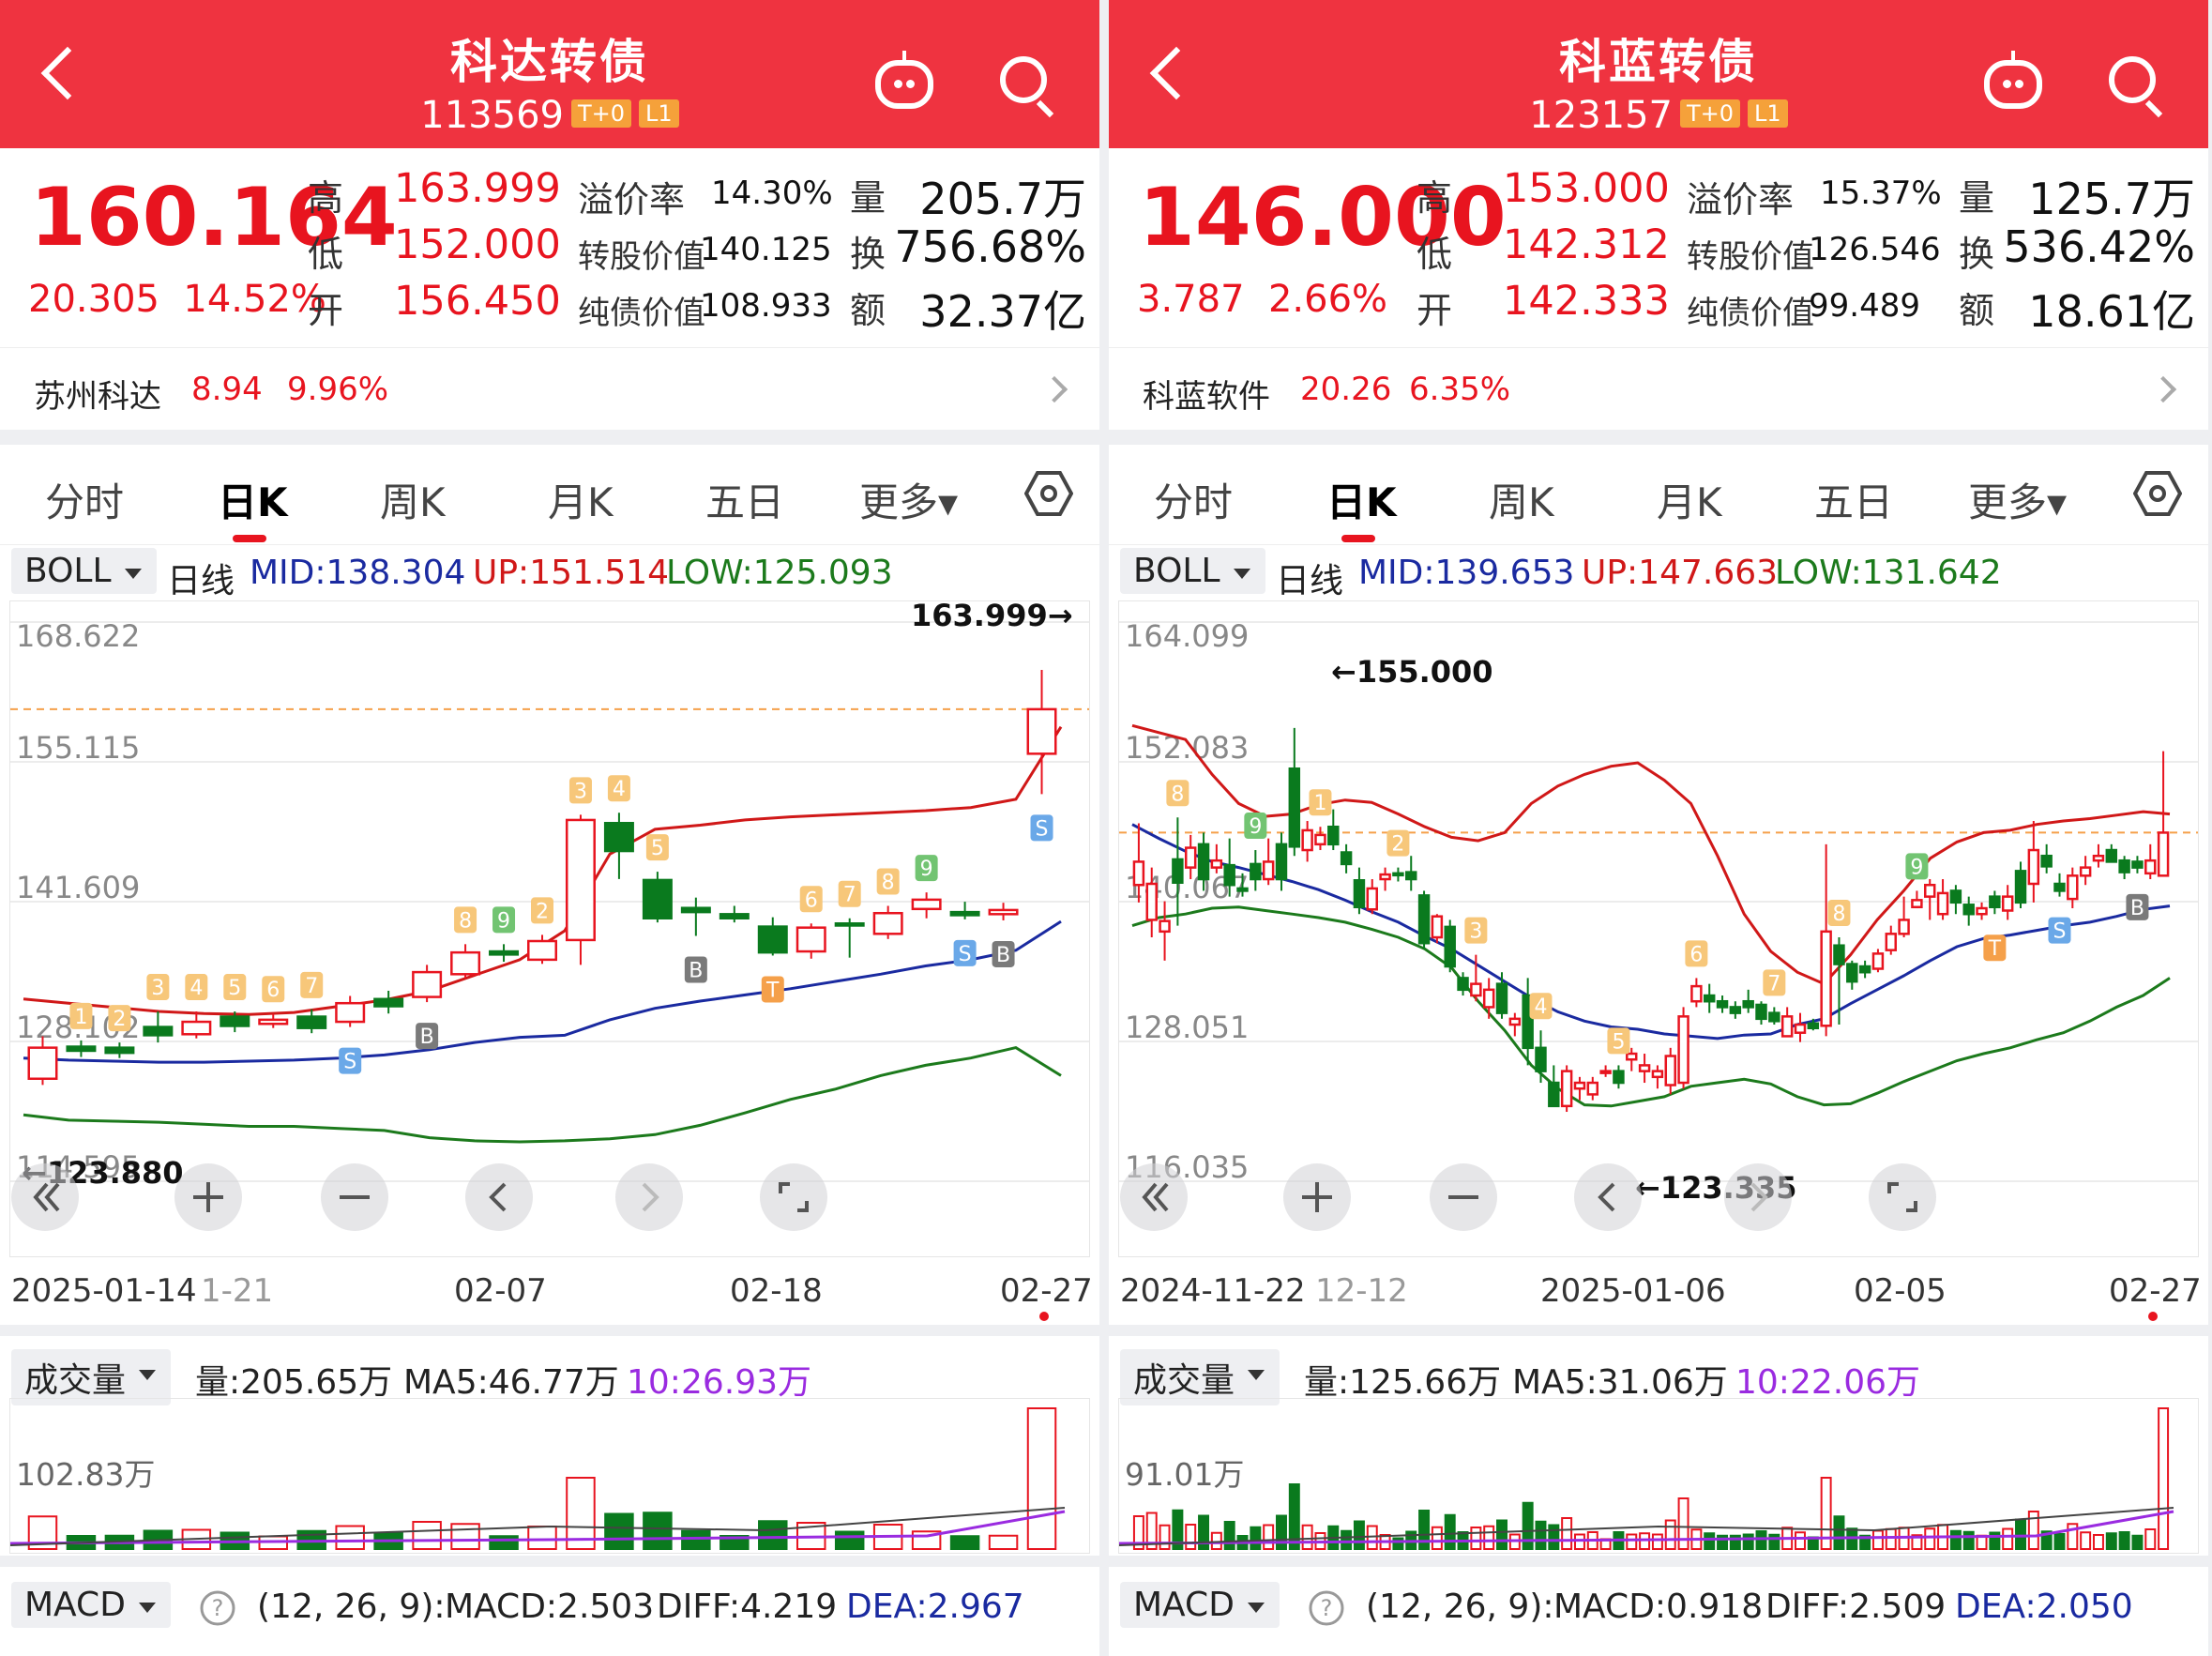 The height and width of the screenshot is (1656, 2212). I want to click on zoom-out-icon, so click(1463, 1197).